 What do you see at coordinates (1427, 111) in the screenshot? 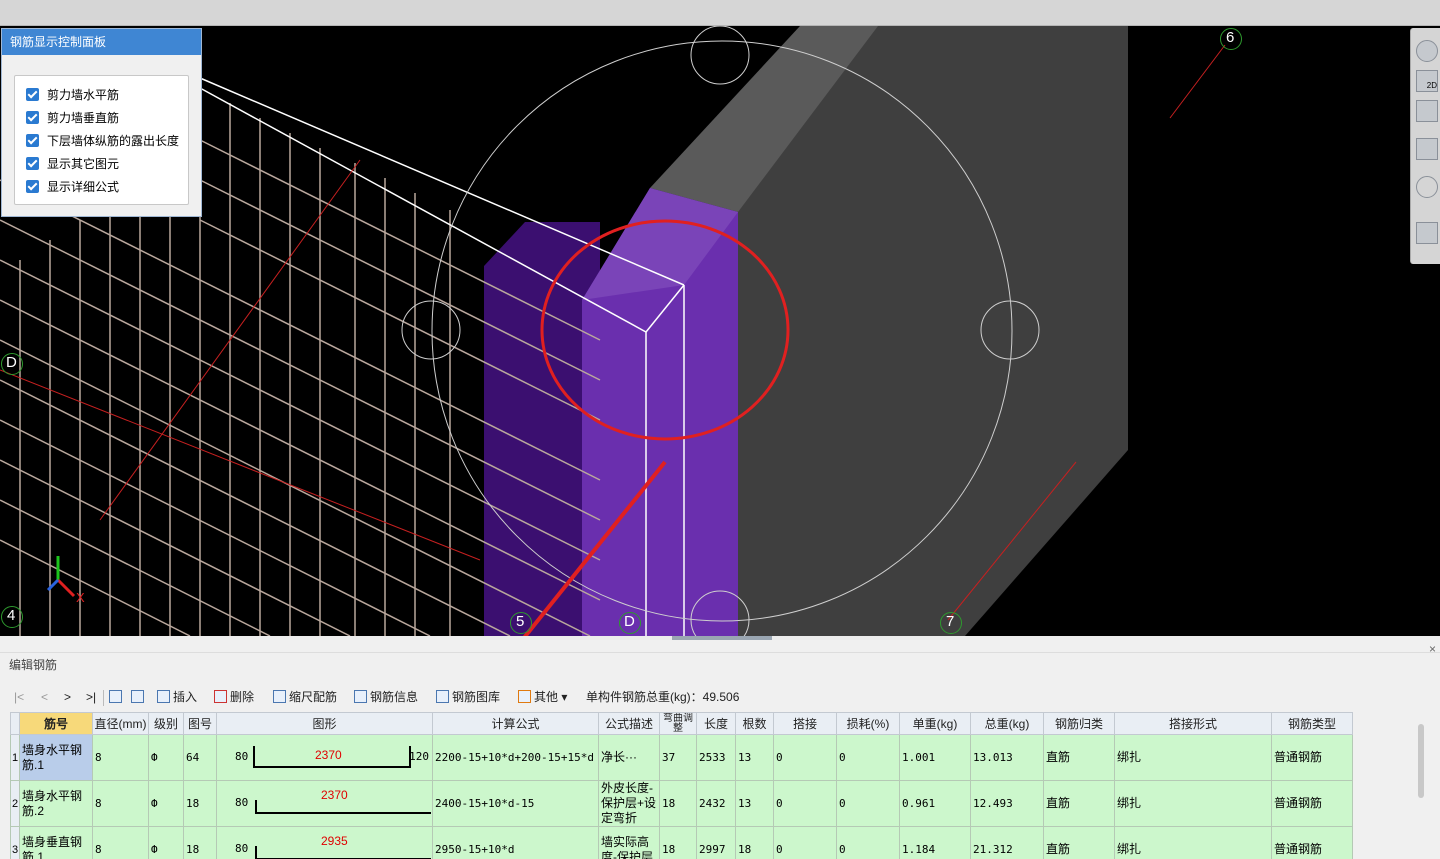
I see `3d-box-icon` at bounding box center [1427, 111].